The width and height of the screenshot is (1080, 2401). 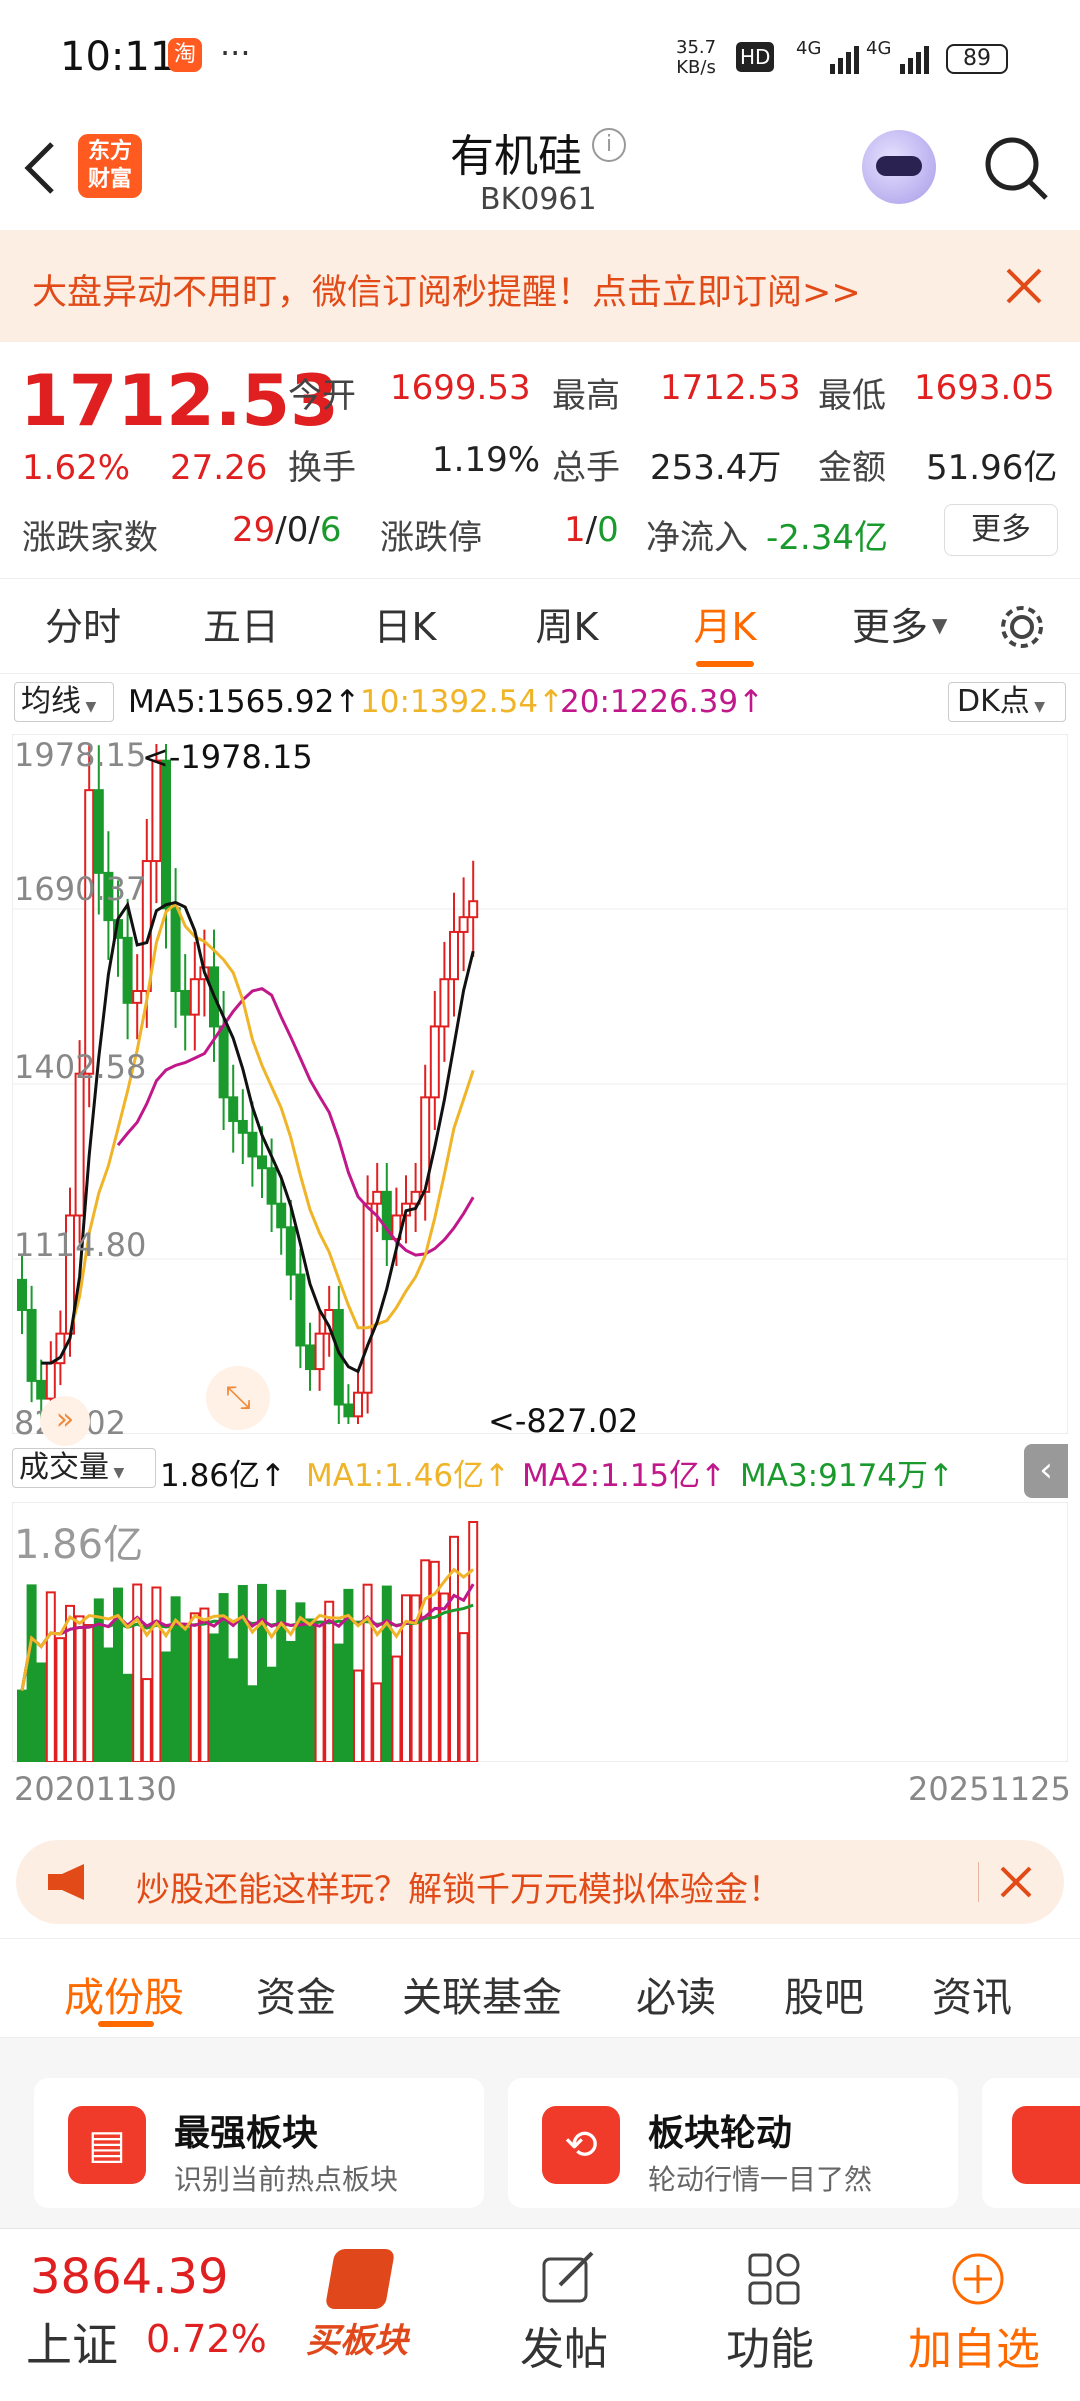 I want to click on add-watchlist-button: 加自选, so click(x=980, y=2313).